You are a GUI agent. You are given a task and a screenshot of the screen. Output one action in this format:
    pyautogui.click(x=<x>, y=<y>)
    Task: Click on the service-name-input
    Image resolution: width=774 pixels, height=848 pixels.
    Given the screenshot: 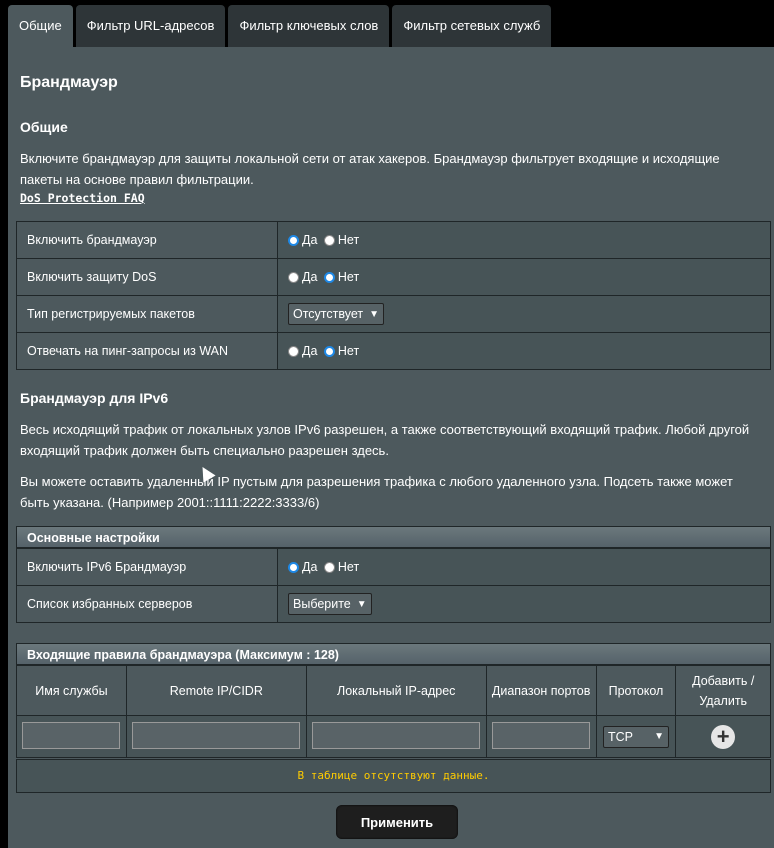 What is the action you would take?
    pyautogui.click(x=71, y=735)
    